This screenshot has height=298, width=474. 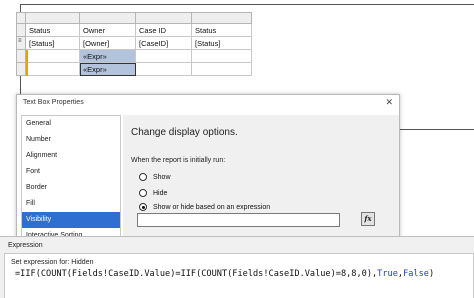 I want to click on total-row: «Expr», so click(x=139, y=69).